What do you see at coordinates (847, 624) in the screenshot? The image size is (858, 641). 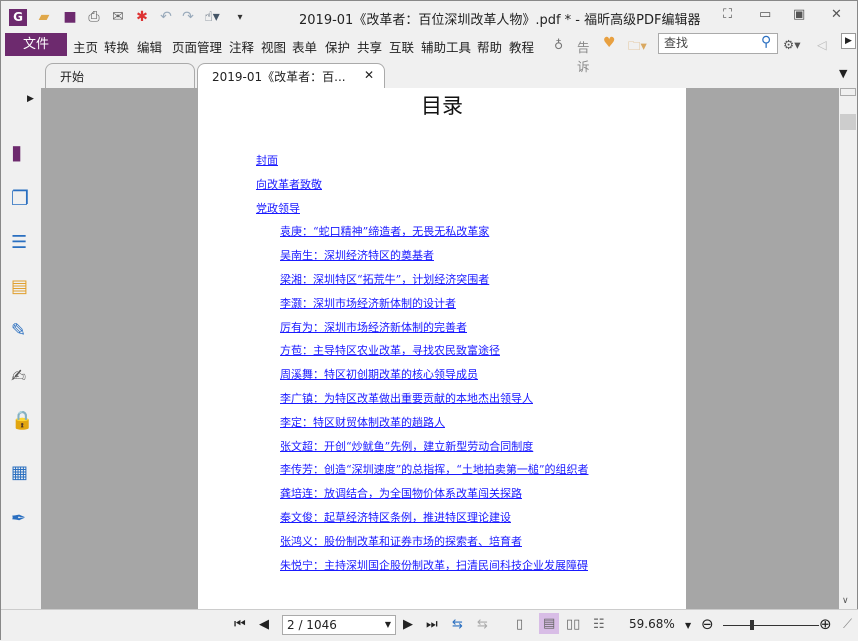 I see `resize-grip-icon: ⟋` at bounding box center [847, 624].